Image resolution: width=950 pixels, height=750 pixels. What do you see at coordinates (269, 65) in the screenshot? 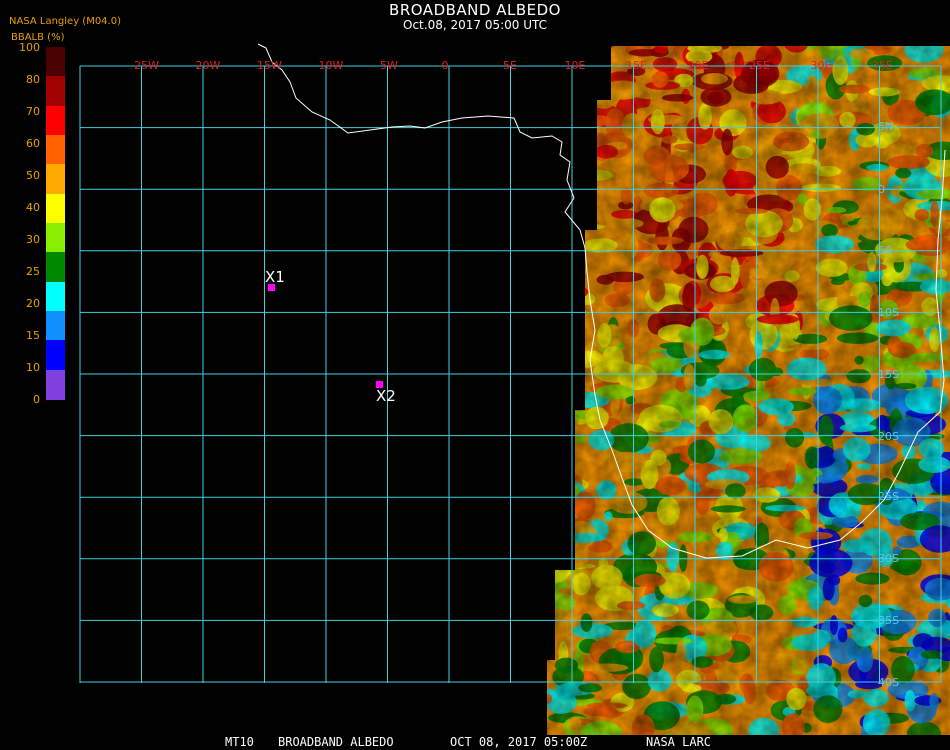
I see `longitude-label: 15W` at bounding box center [269, 65].